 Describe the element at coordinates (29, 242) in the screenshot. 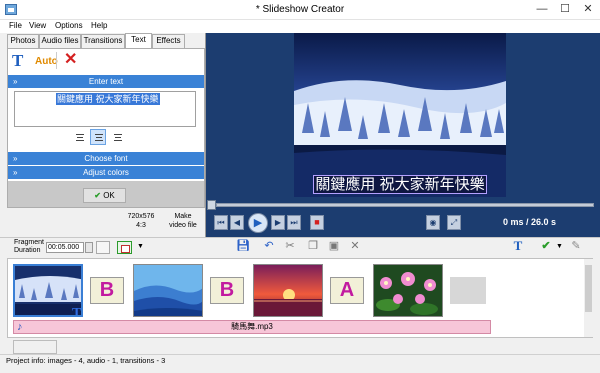

I see `fragment-label-line1: Fragment` at that location.